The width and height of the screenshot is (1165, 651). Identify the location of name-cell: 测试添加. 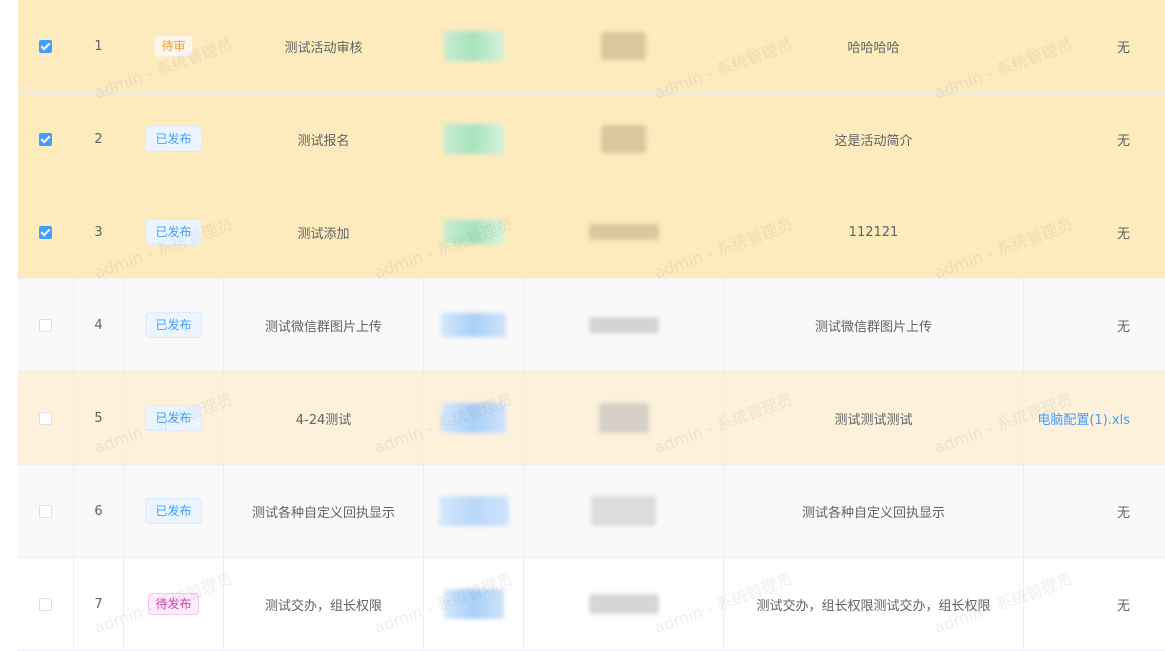
(324, 232).